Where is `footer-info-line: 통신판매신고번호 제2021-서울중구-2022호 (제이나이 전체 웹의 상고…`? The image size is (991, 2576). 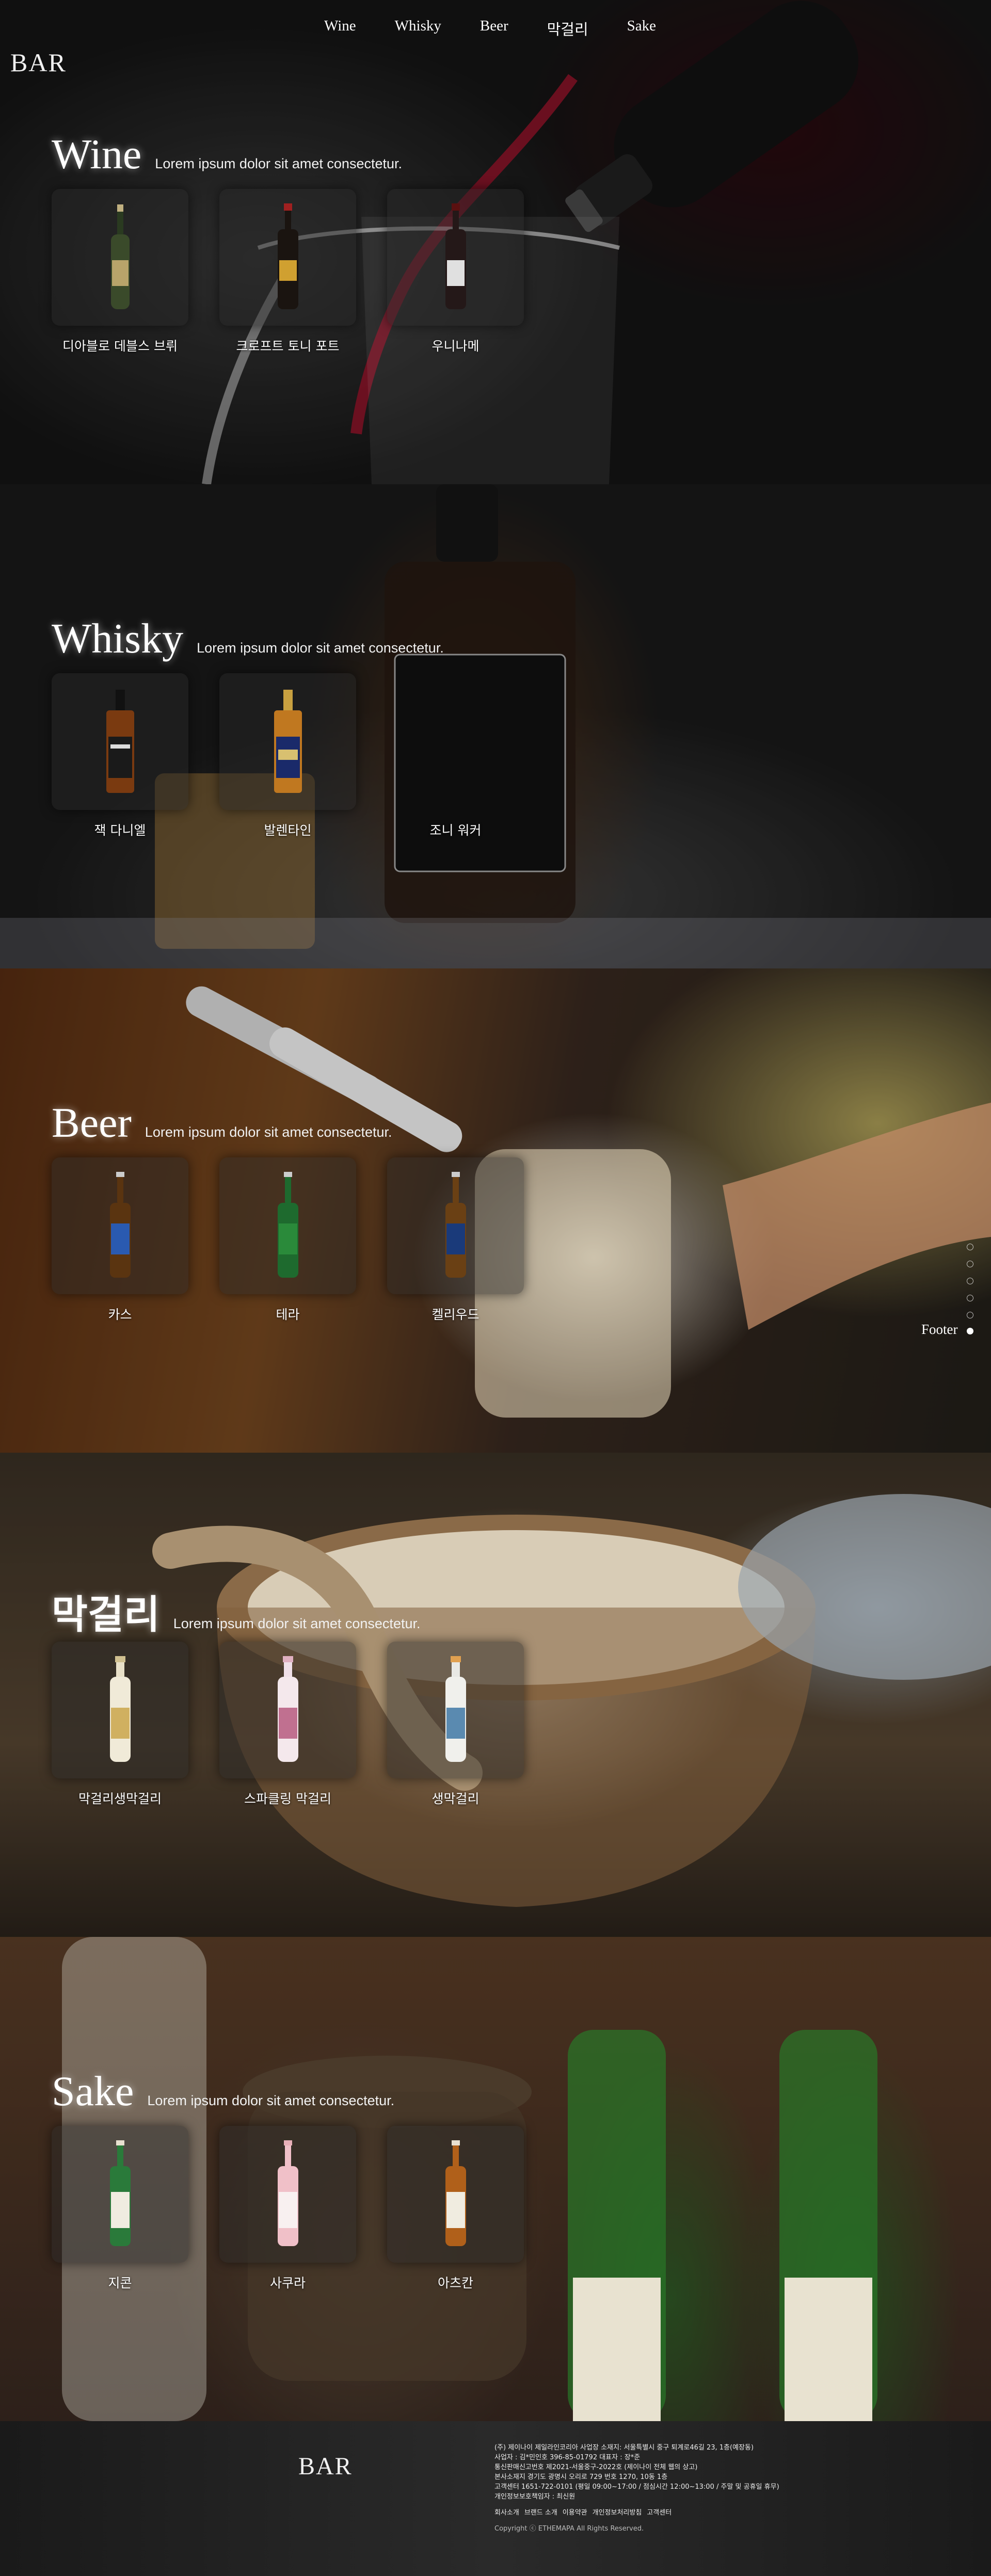
footer-info-line: 통신판매신고번호 제2021-서울중구-2022호 (제이나이 전체 웹의 상고… is located at coordinates (596, 2467).